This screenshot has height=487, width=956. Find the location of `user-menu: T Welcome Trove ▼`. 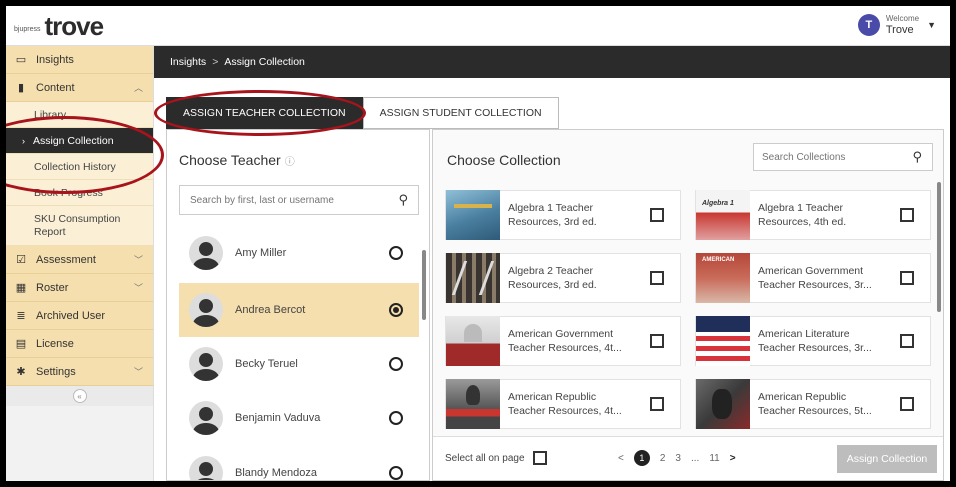

user-menu: T Welcome Trove ▼ is located at coordinates (896, 25).